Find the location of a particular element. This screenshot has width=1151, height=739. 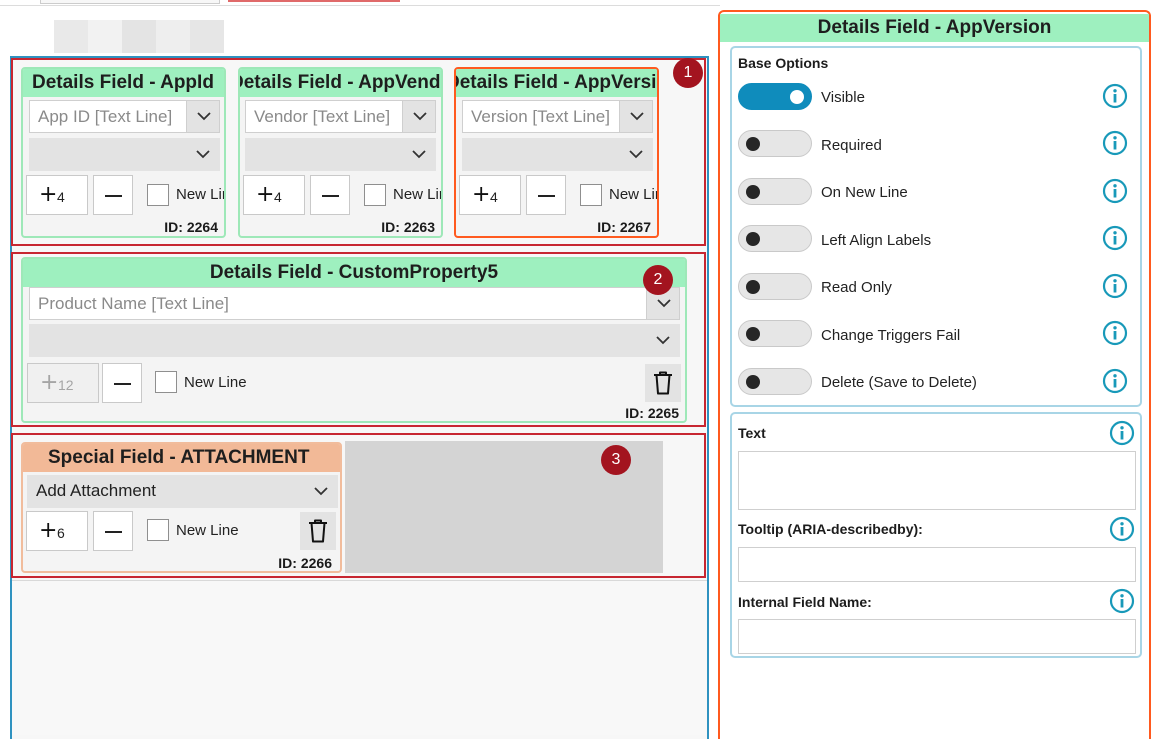

plus-icon: + is located at coordinates (481, 194).